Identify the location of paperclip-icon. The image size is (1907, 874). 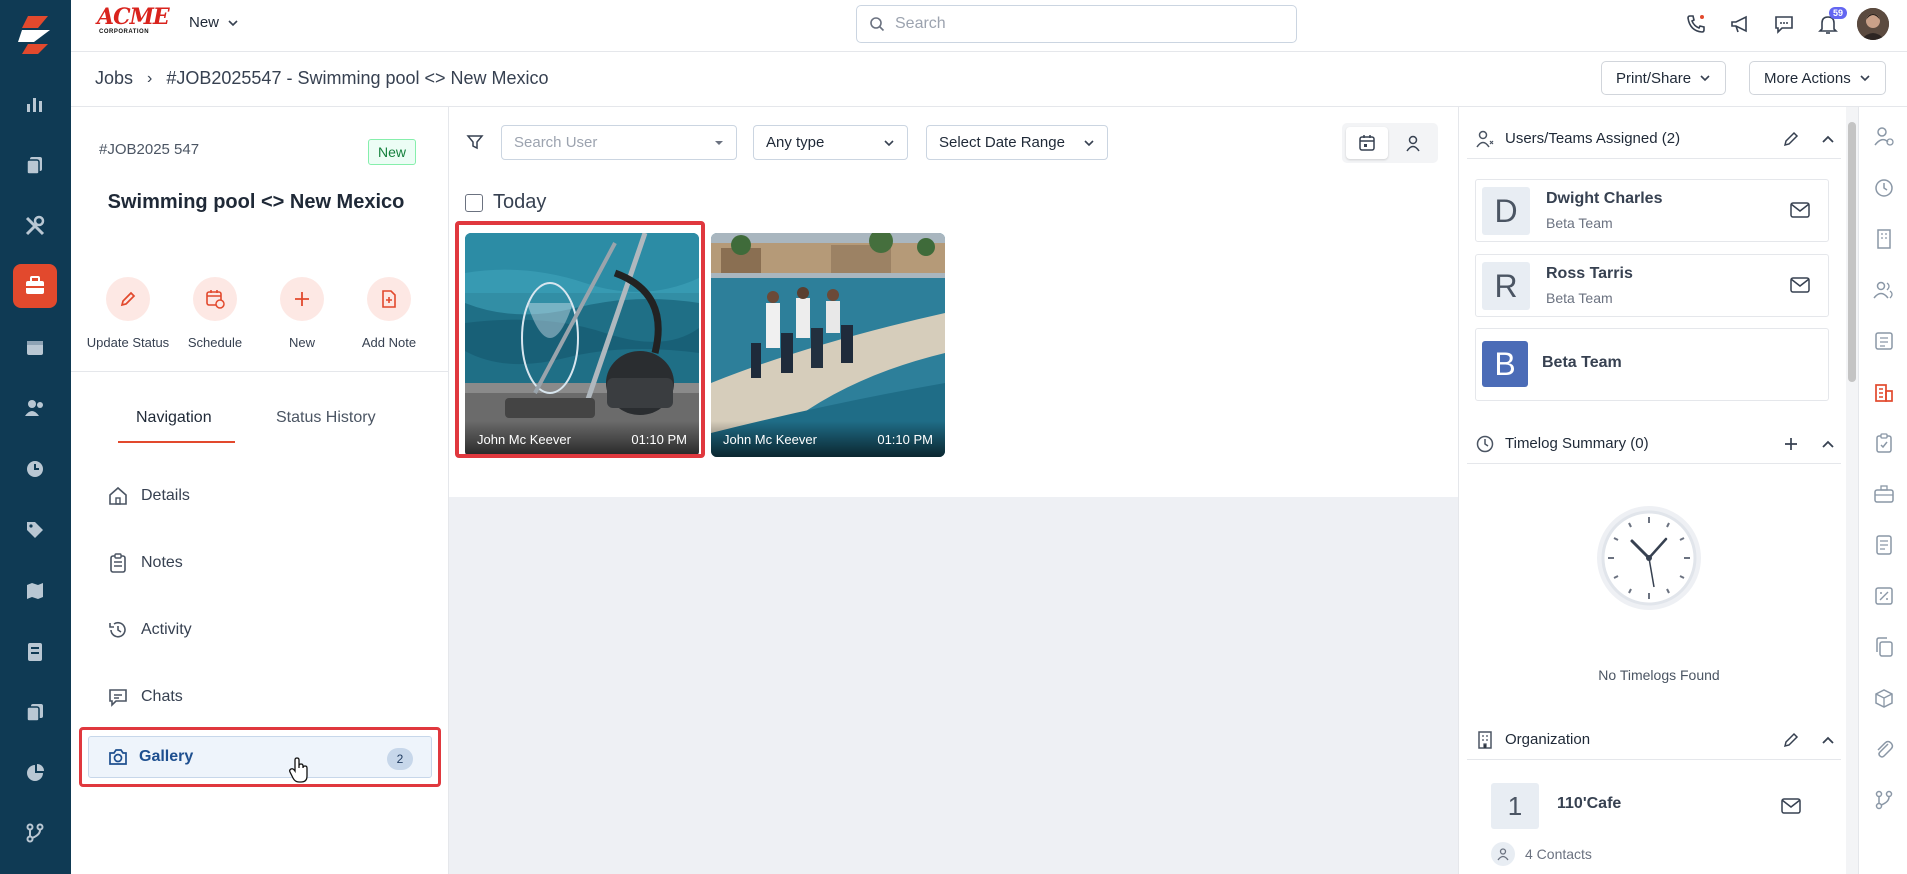
(1884, 749).